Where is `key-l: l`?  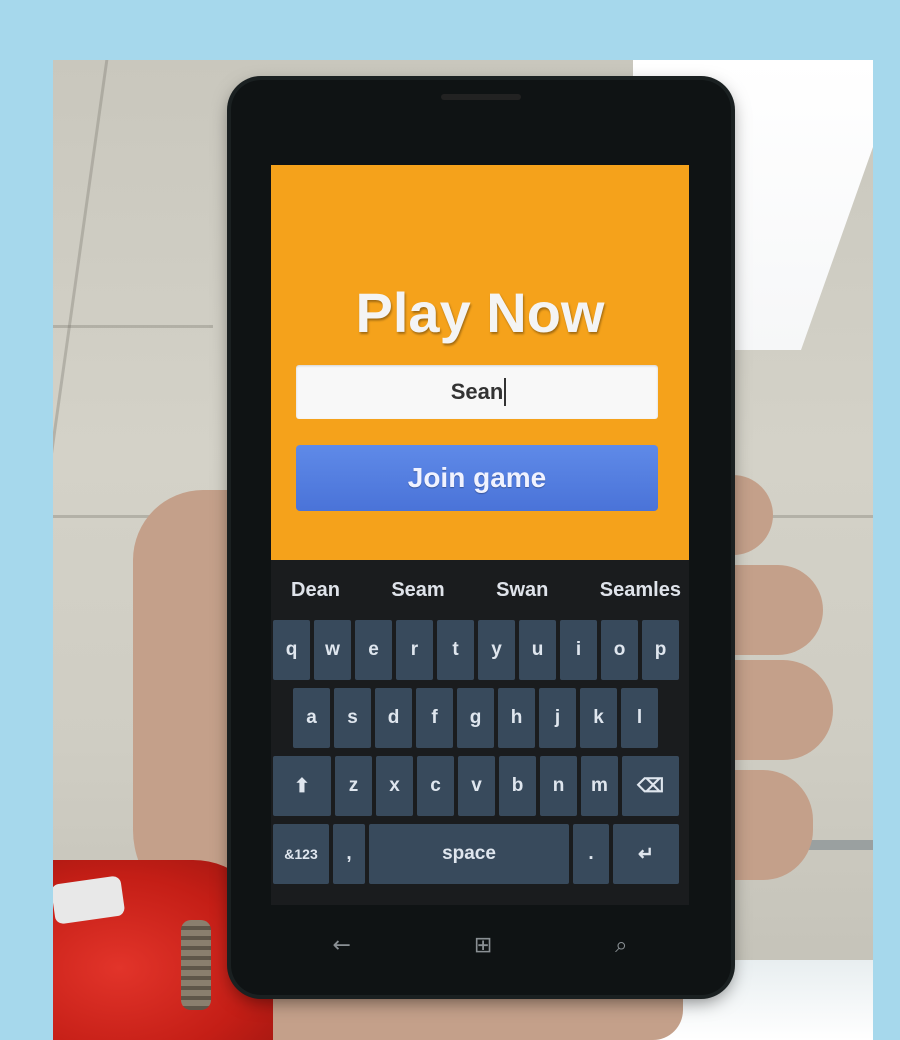
key-l: l is located at coordinates (639, 718).